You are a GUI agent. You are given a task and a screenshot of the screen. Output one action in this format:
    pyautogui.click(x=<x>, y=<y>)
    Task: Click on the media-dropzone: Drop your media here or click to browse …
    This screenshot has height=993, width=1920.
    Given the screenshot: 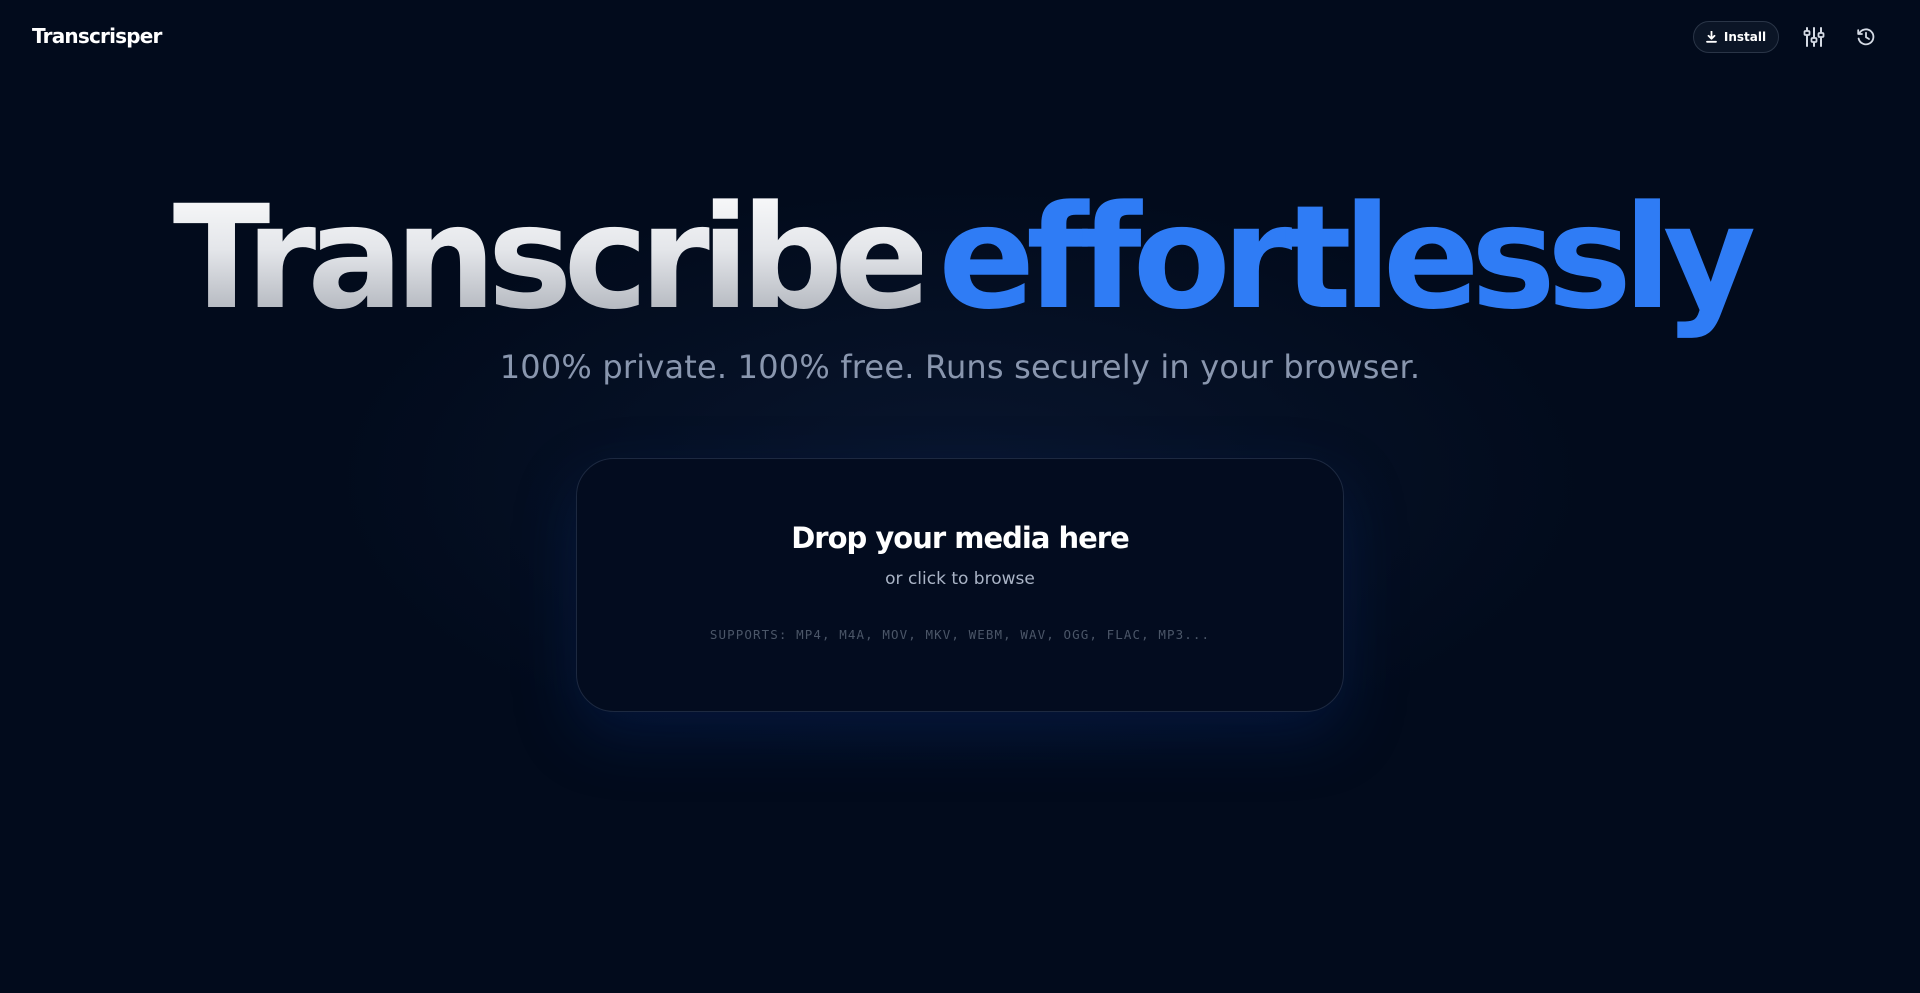 What is the action you would take?
    pyautogui.click(x=960, y=585)
    